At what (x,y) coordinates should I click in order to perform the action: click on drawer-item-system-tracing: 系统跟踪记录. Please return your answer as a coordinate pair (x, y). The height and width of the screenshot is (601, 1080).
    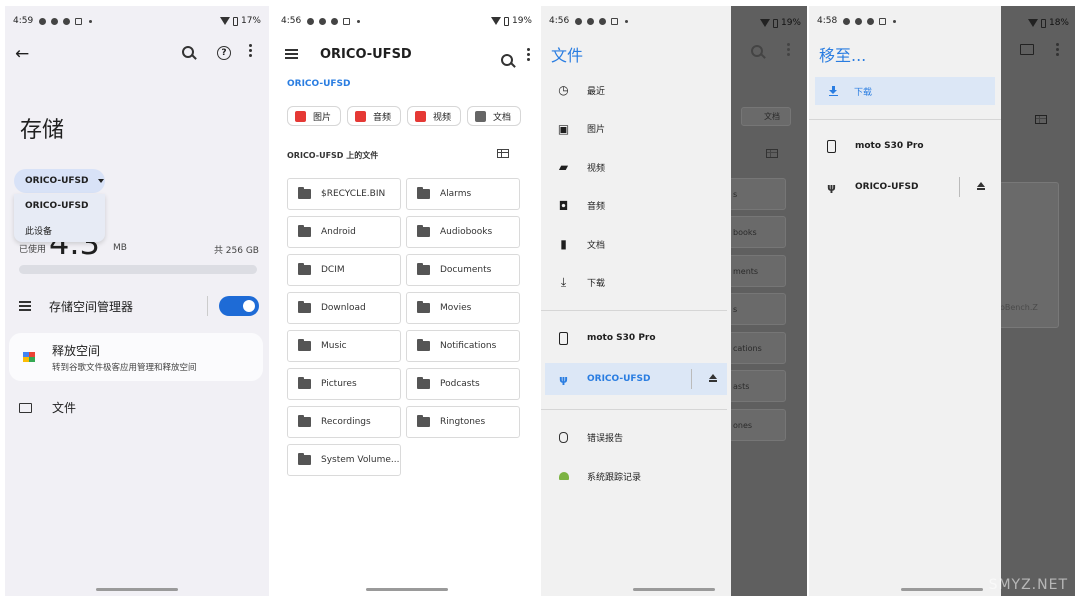
    Looking at the image, I should click on (636, 476).